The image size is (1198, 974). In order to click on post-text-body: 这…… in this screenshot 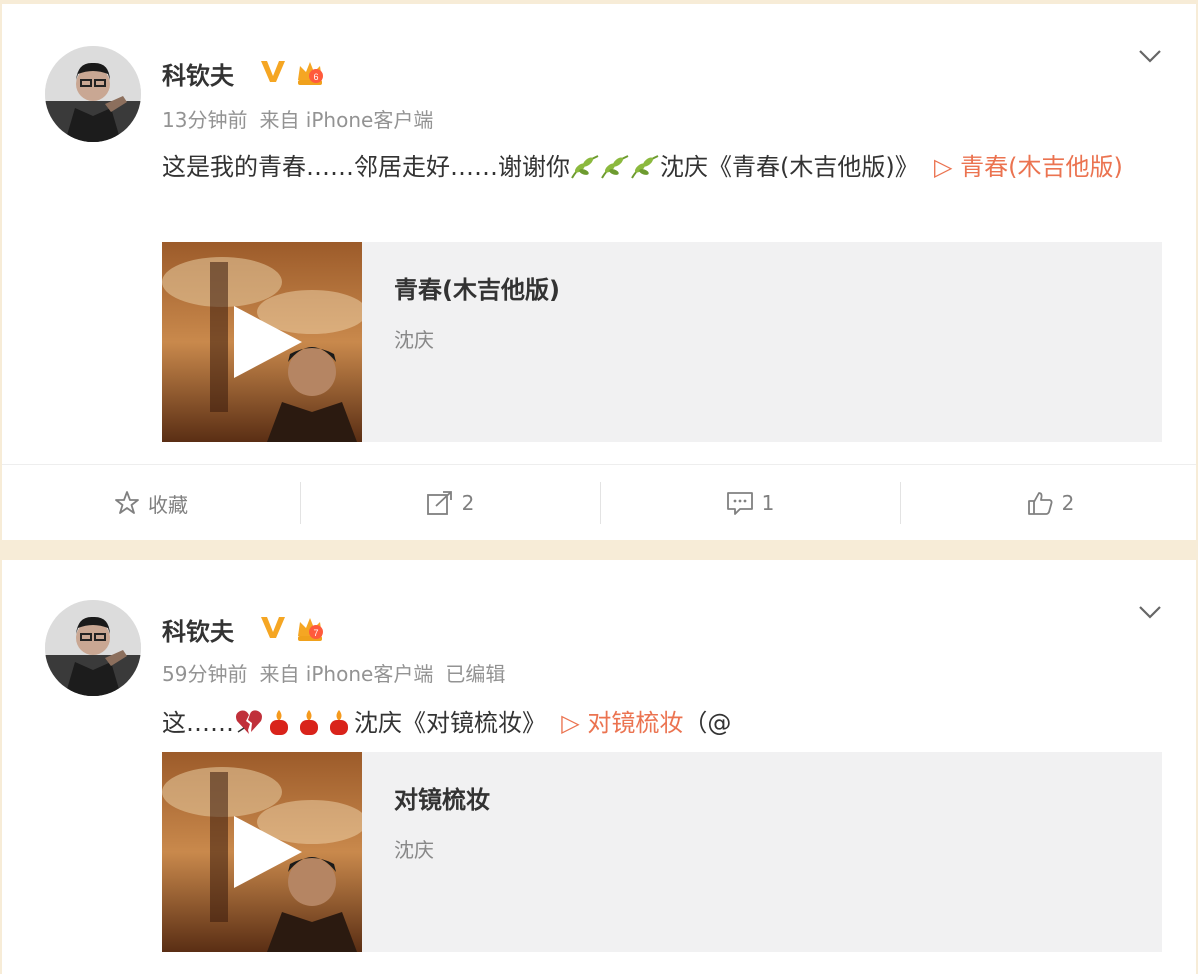, I will do `click(198, 723)`.